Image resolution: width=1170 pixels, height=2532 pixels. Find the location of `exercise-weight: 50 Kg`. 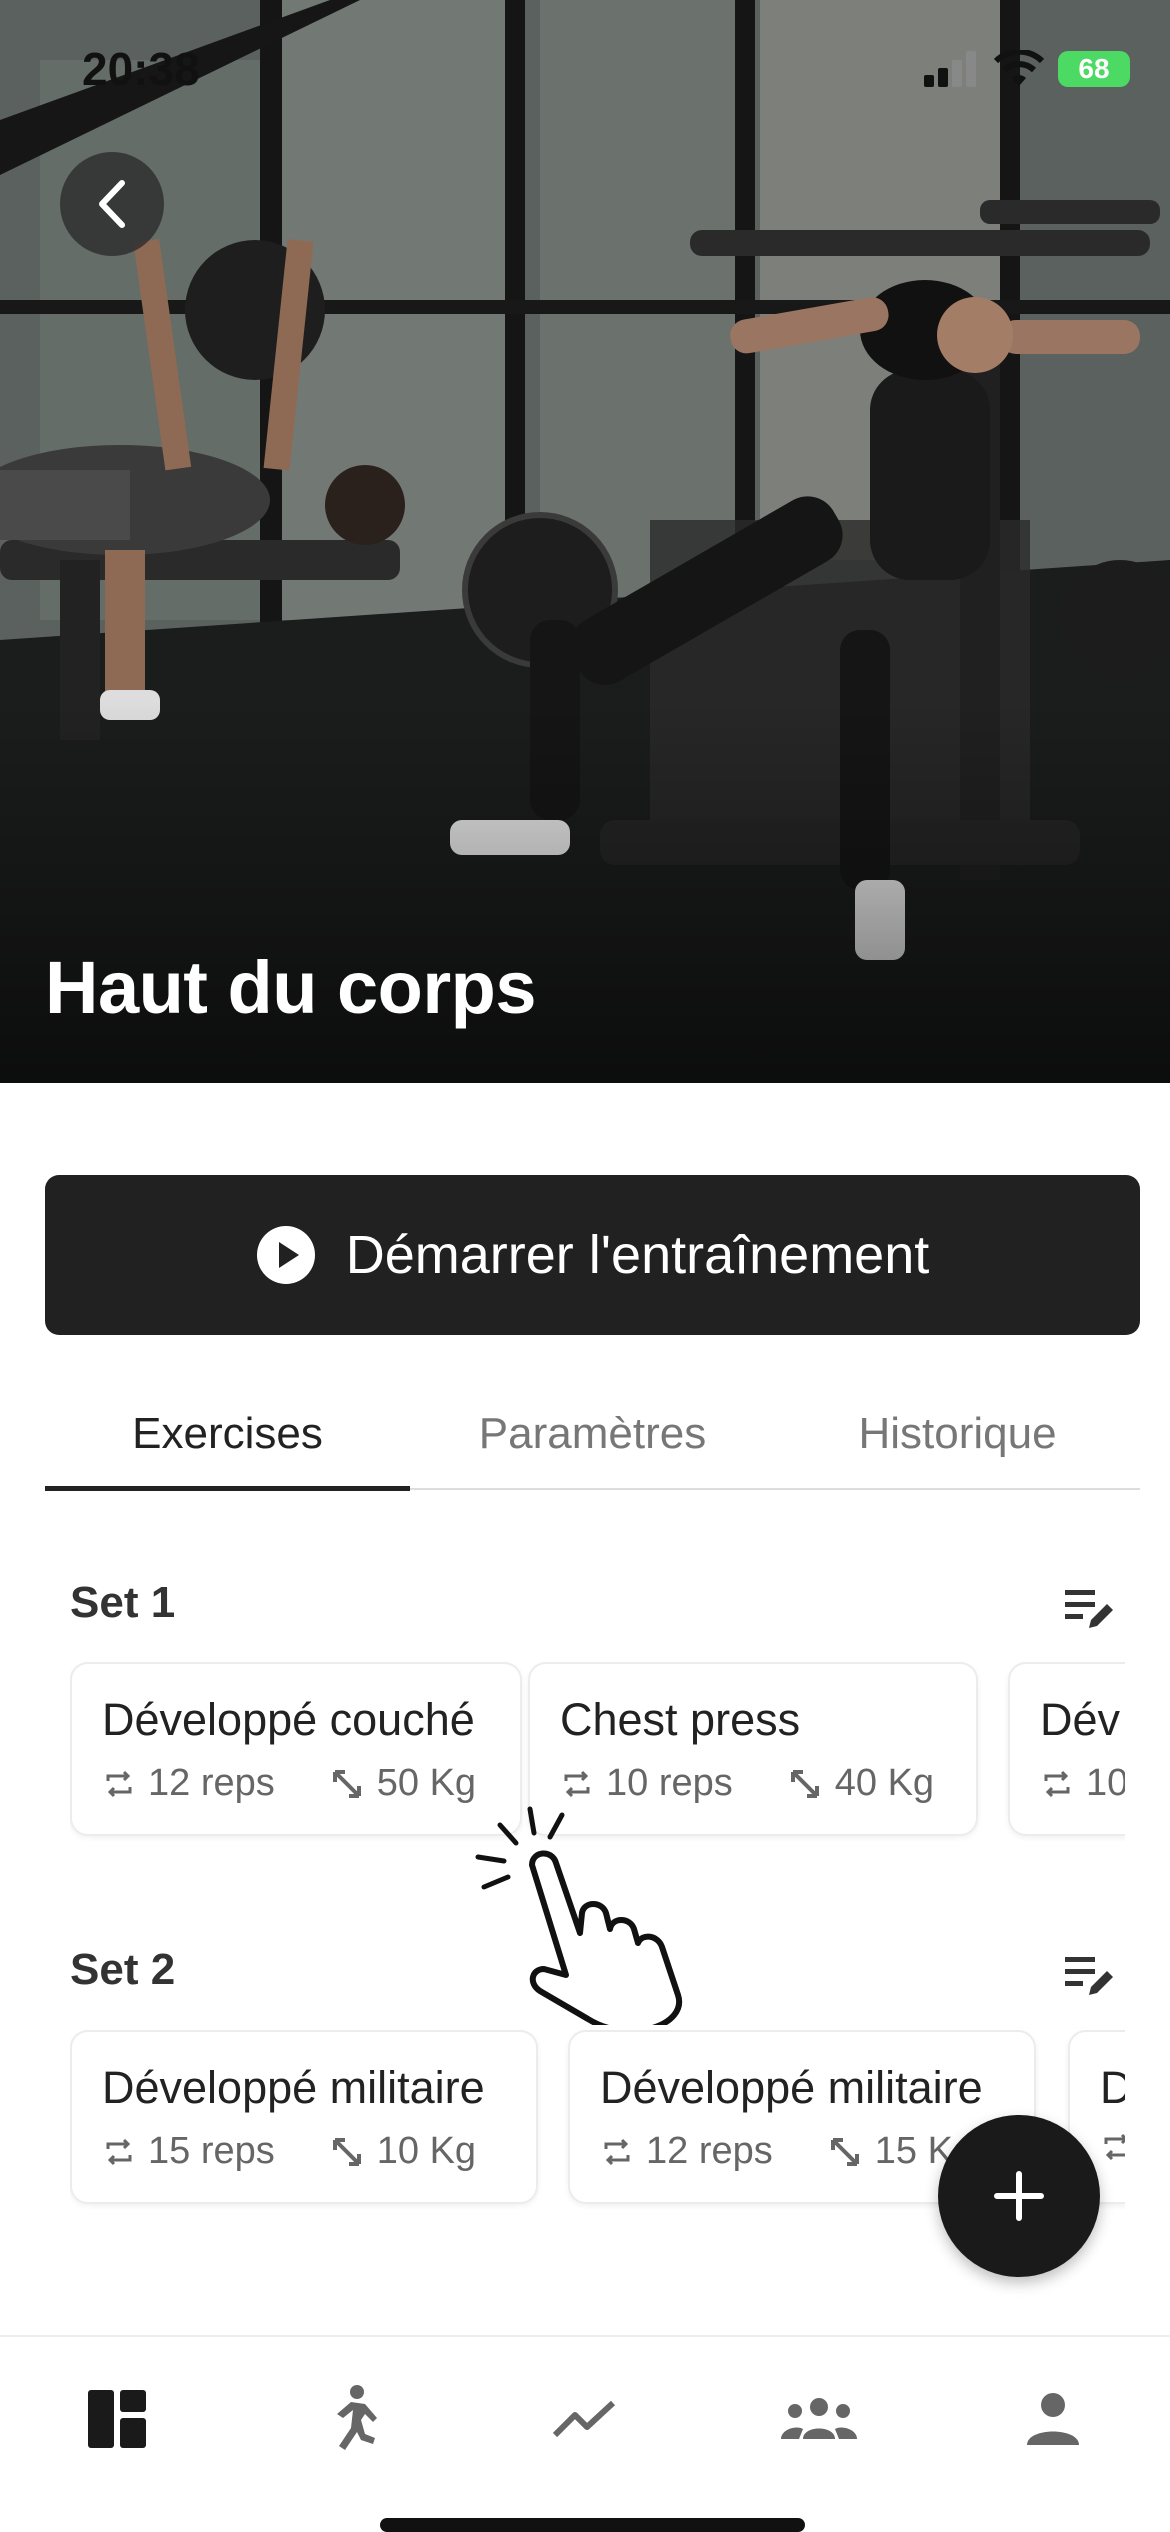

exercise-weight: 50 Kg is located at coordinates (426, 1783).